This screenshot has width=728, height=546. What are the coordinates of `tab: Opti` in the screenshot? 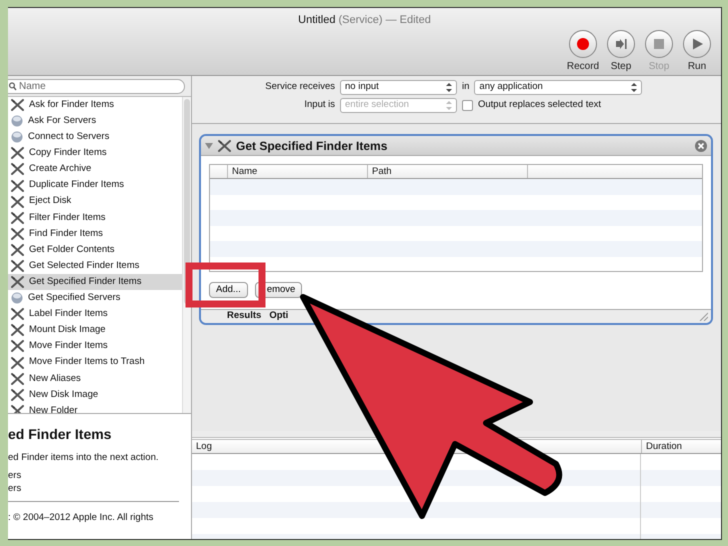 It's located at (278, 316).